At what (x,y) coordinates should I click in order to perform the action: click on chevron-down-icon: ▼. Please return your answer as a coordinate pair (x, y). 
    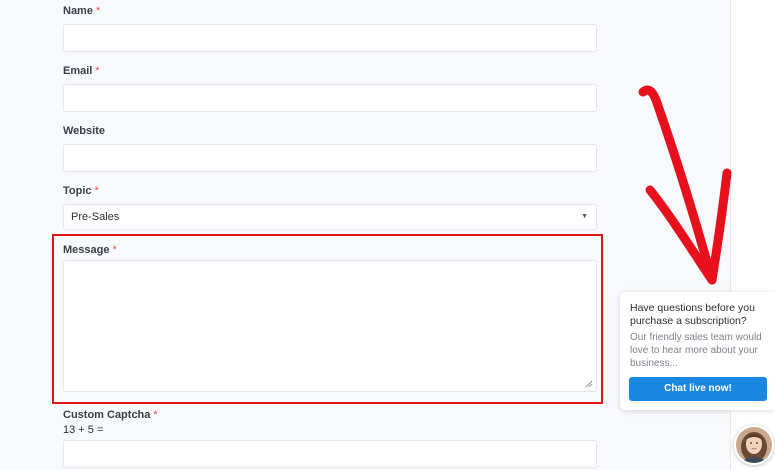
    Looking at the image, I should click on (584, 216).